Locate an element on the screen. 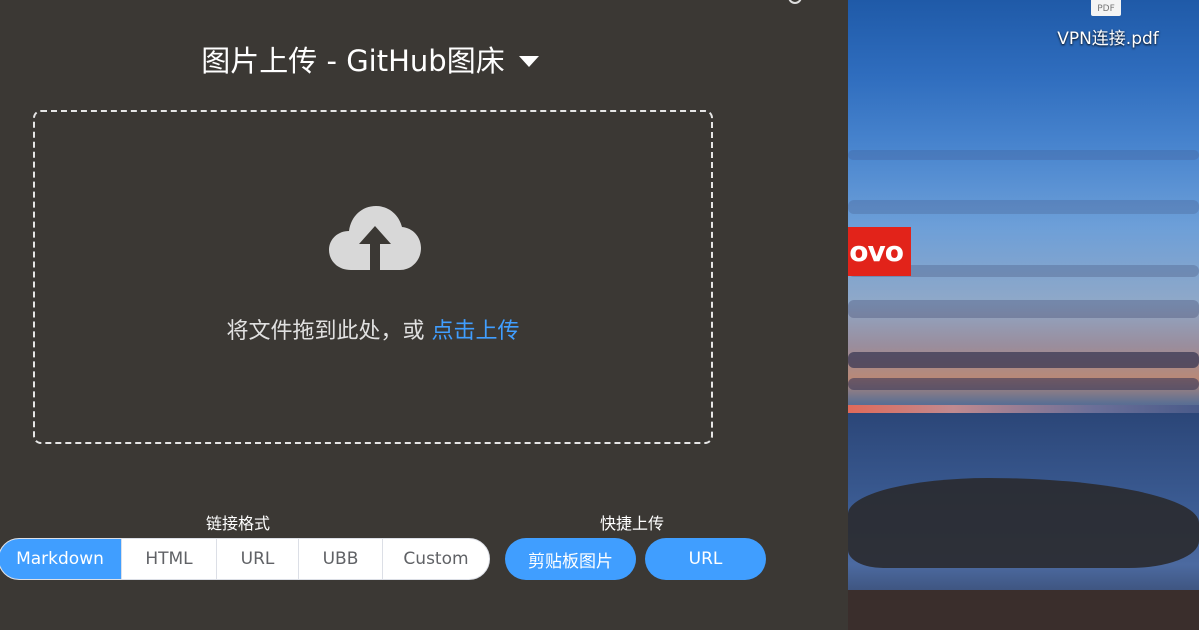 The height and width of the screenshot is (630, 1199). click-upload-link: 点击上传 is located at coordinates (476, 331).